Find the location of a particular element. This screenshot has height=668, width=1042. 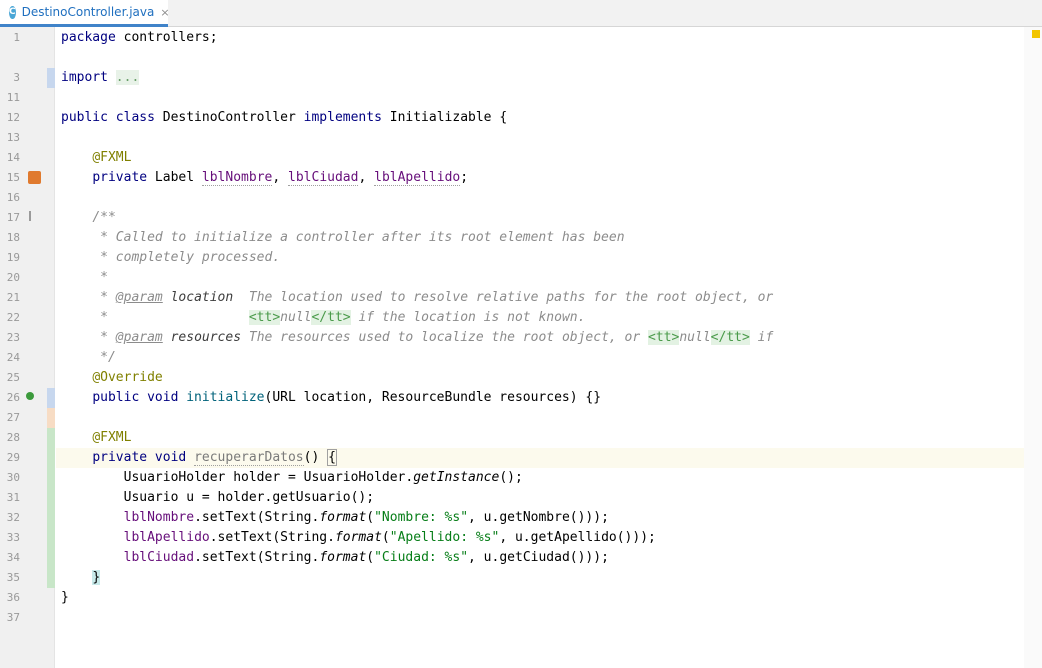

line-number: 25 is located at coordinates (13, 377).